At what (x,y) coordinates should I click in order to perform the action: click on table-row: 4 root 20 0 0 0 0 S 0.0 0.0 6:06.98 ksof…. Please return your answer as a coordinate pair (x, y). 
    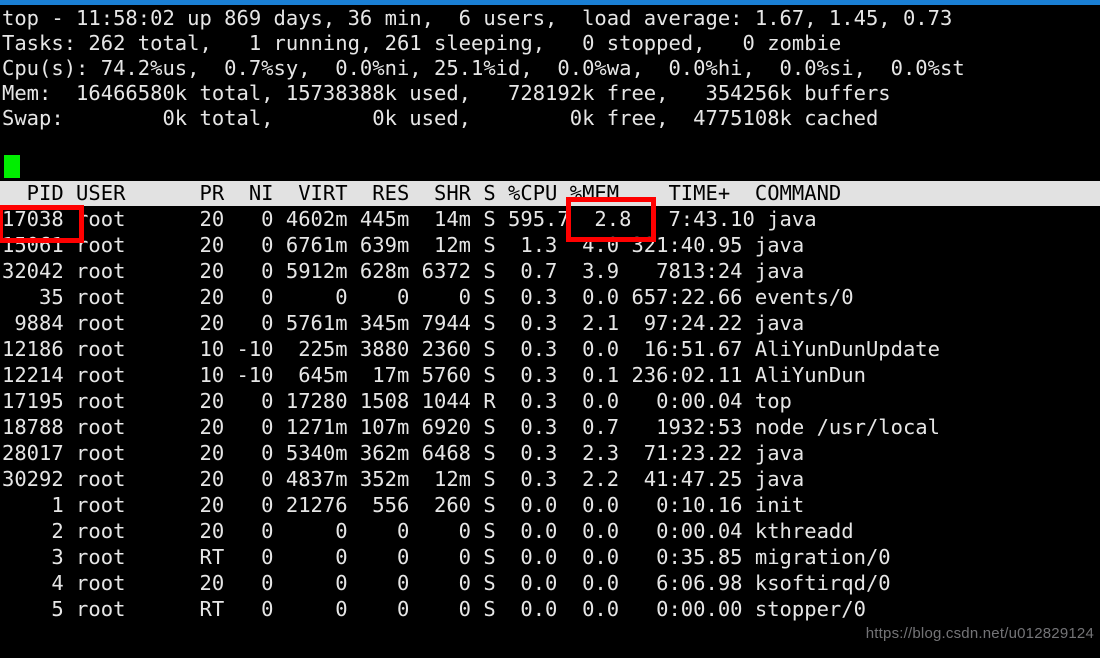
    Looking at the image, I should click on (551, 583).